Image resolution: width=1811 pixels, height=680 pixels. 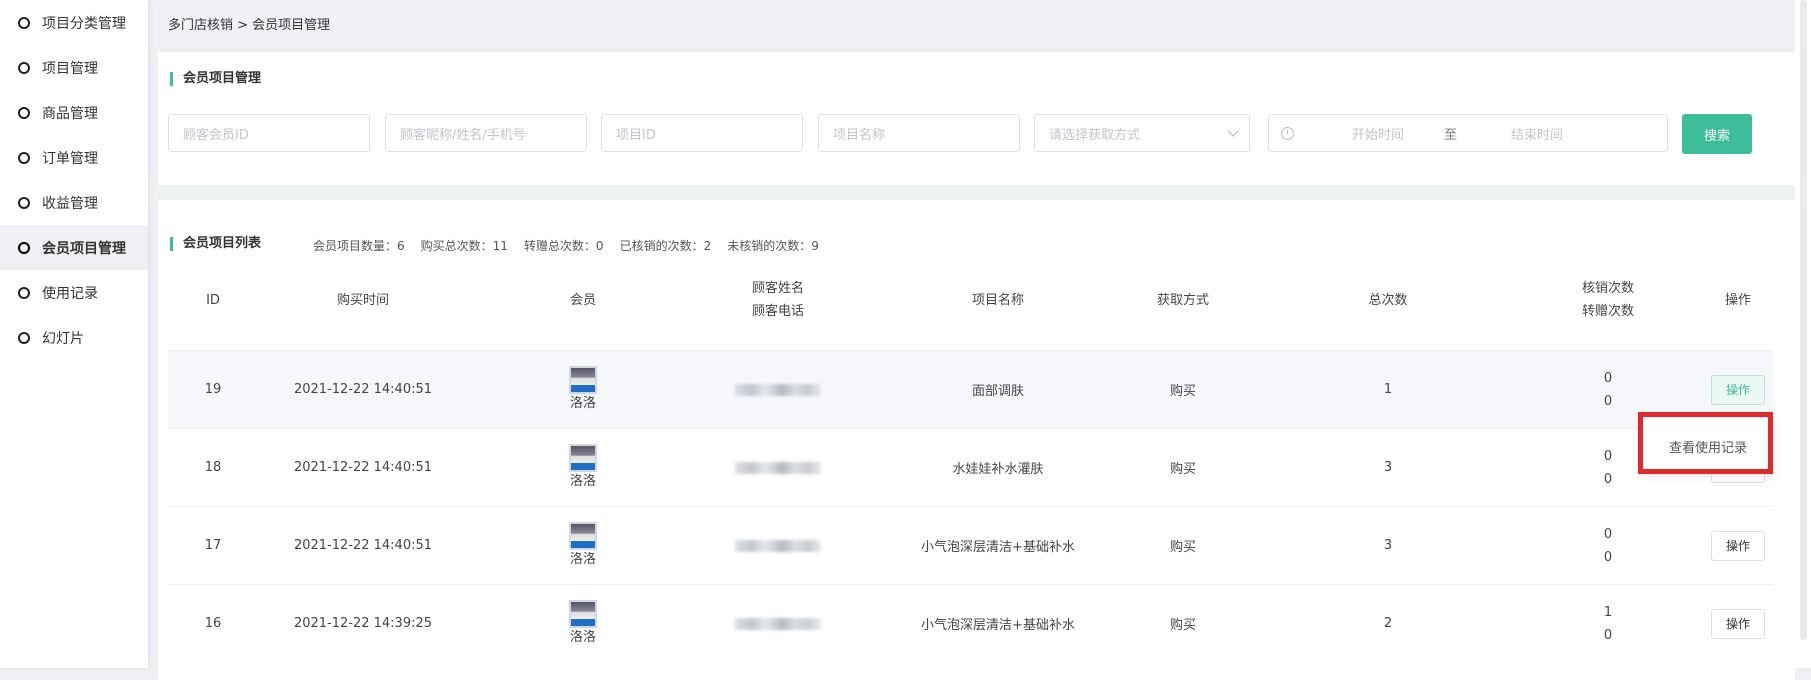 I want to click on sidebar-item-projects: 项目管理, so click(x=74, y=67).